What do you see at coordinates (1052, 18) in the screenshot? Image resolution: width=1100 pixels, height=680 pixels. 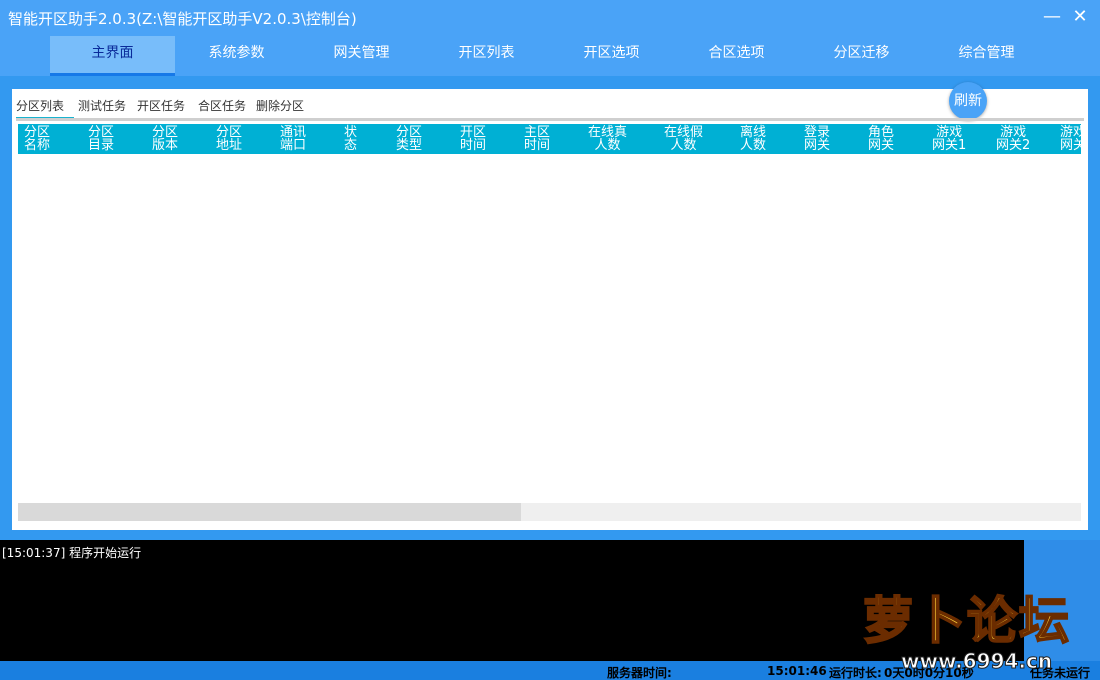 I see `minimize-icon: —` at bounding box center [1052, 18].